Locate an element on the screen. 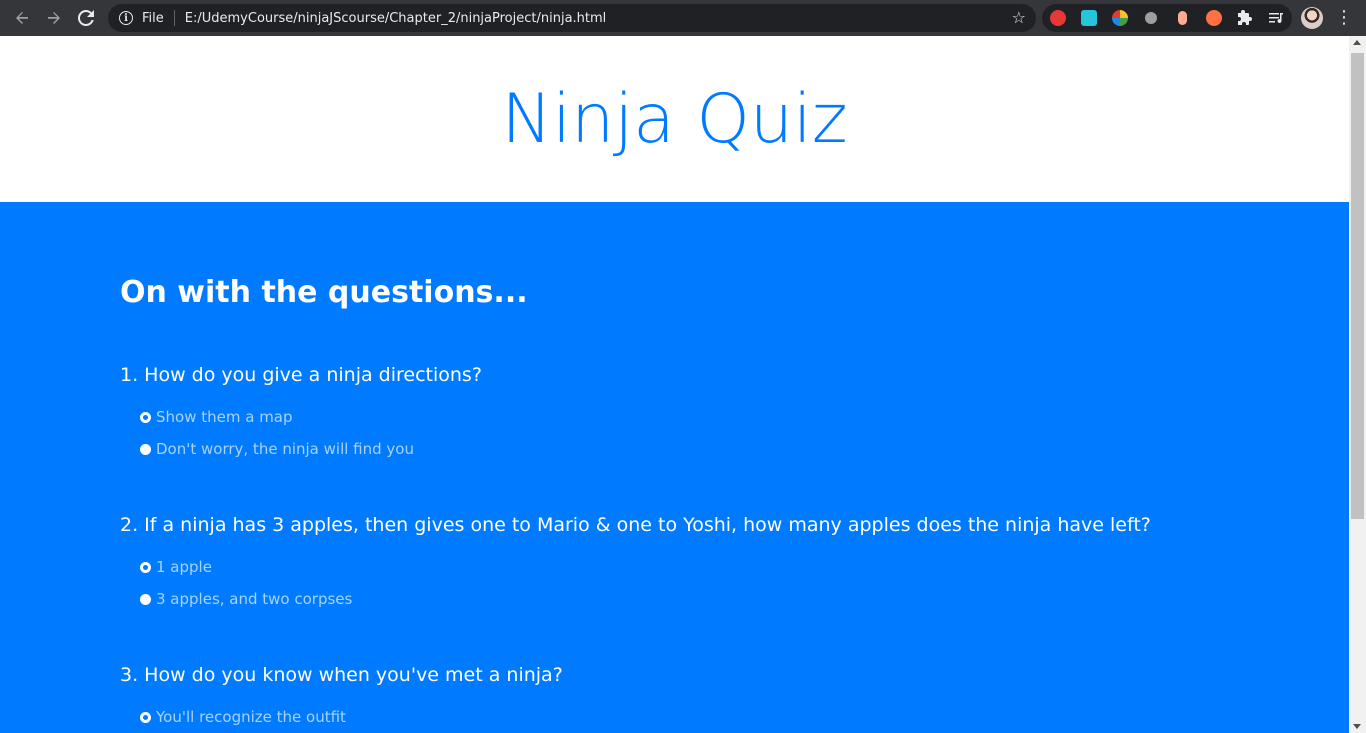 The height and width of the screenshot is (733, 1366). colorful-extension-icon is located at coordinates (1120, 18).